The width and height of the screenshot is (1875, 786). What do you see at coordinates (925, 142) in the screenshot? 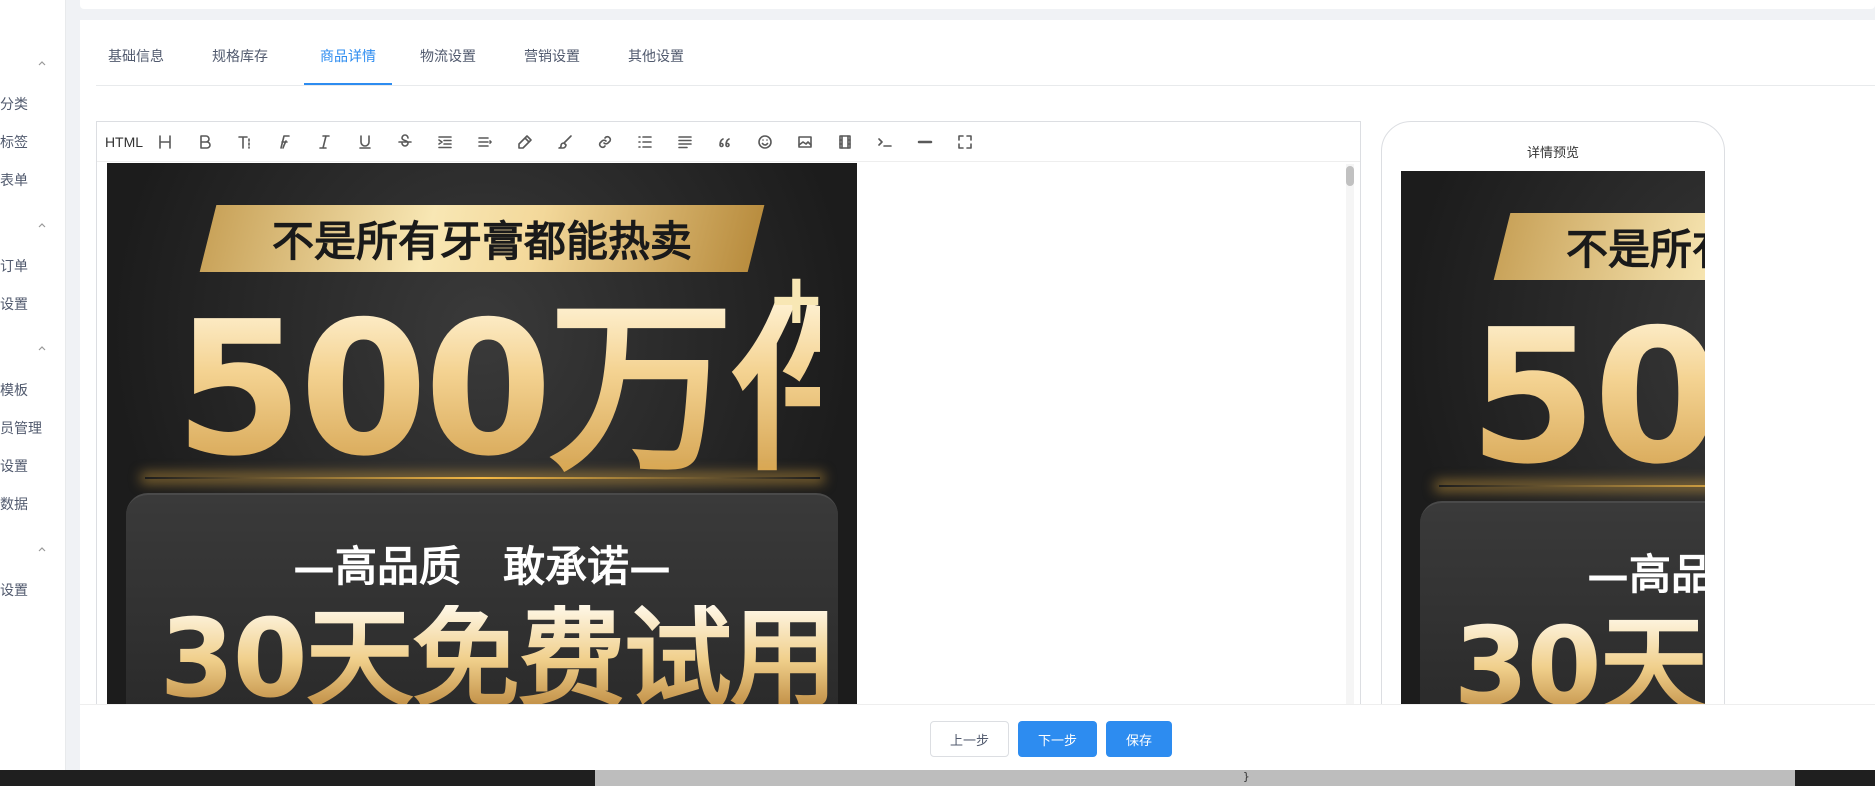
I see `divider-icon` at bounding box center [925, 142].